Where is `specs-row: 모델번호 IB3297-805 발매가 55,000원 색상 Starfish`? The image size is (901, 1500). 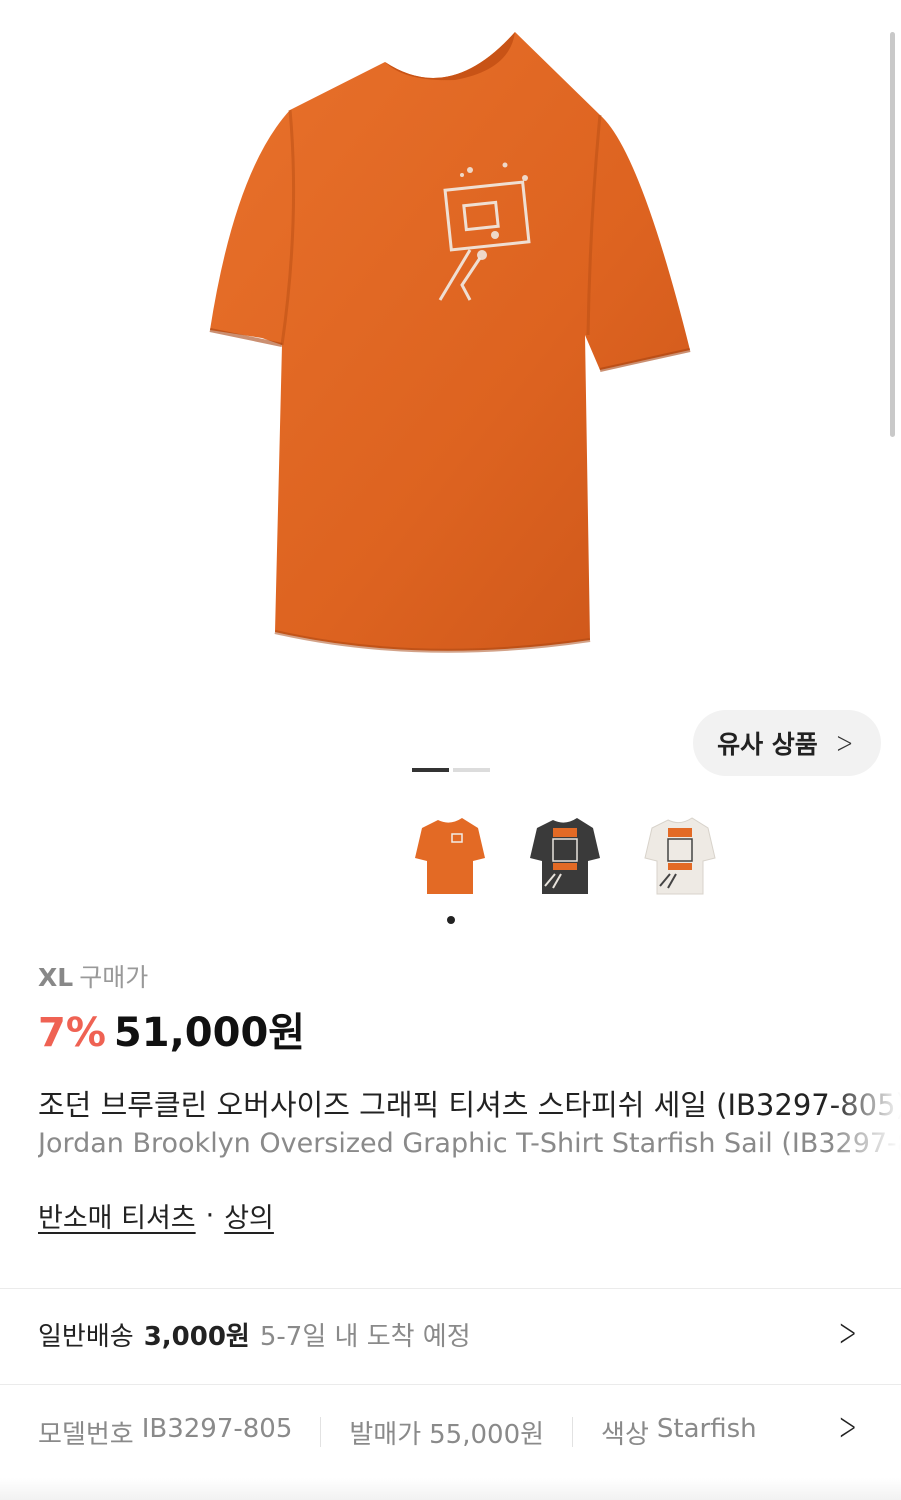 specs-row: 모델번호 IB3297-805 발매가 55,000원 색상 Starfish is located at coordinates (448, 1432).